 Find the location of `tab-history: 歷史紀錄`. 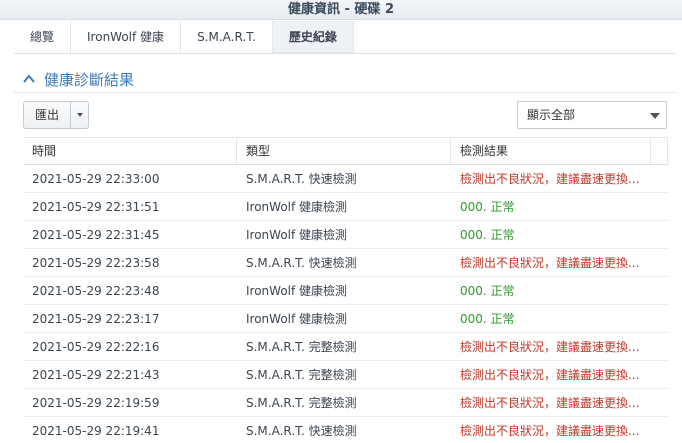

tab-history: 歷史紀錄 is located at coordinates (313, 37).